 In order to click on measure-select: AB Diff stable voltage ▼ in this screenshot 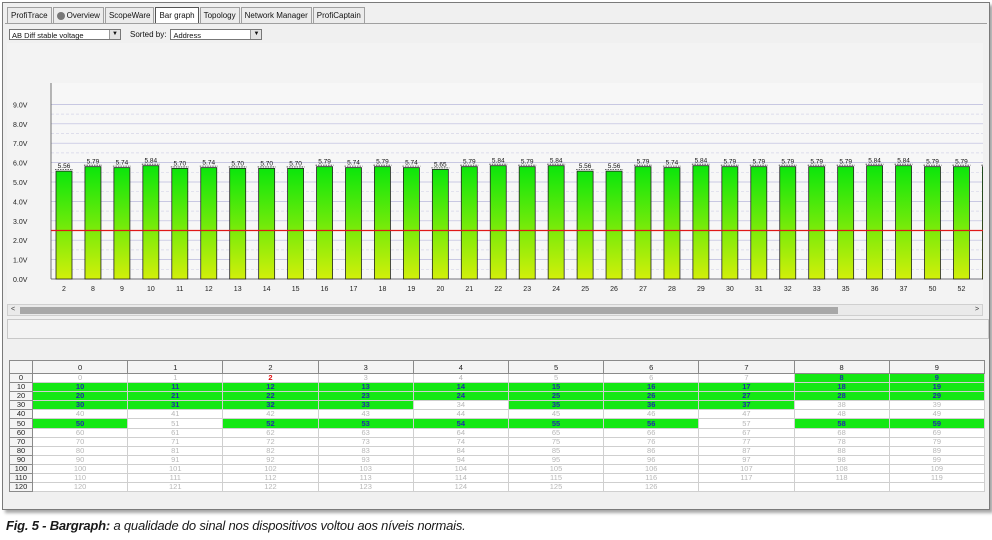, I will do `click(65, 34)`.